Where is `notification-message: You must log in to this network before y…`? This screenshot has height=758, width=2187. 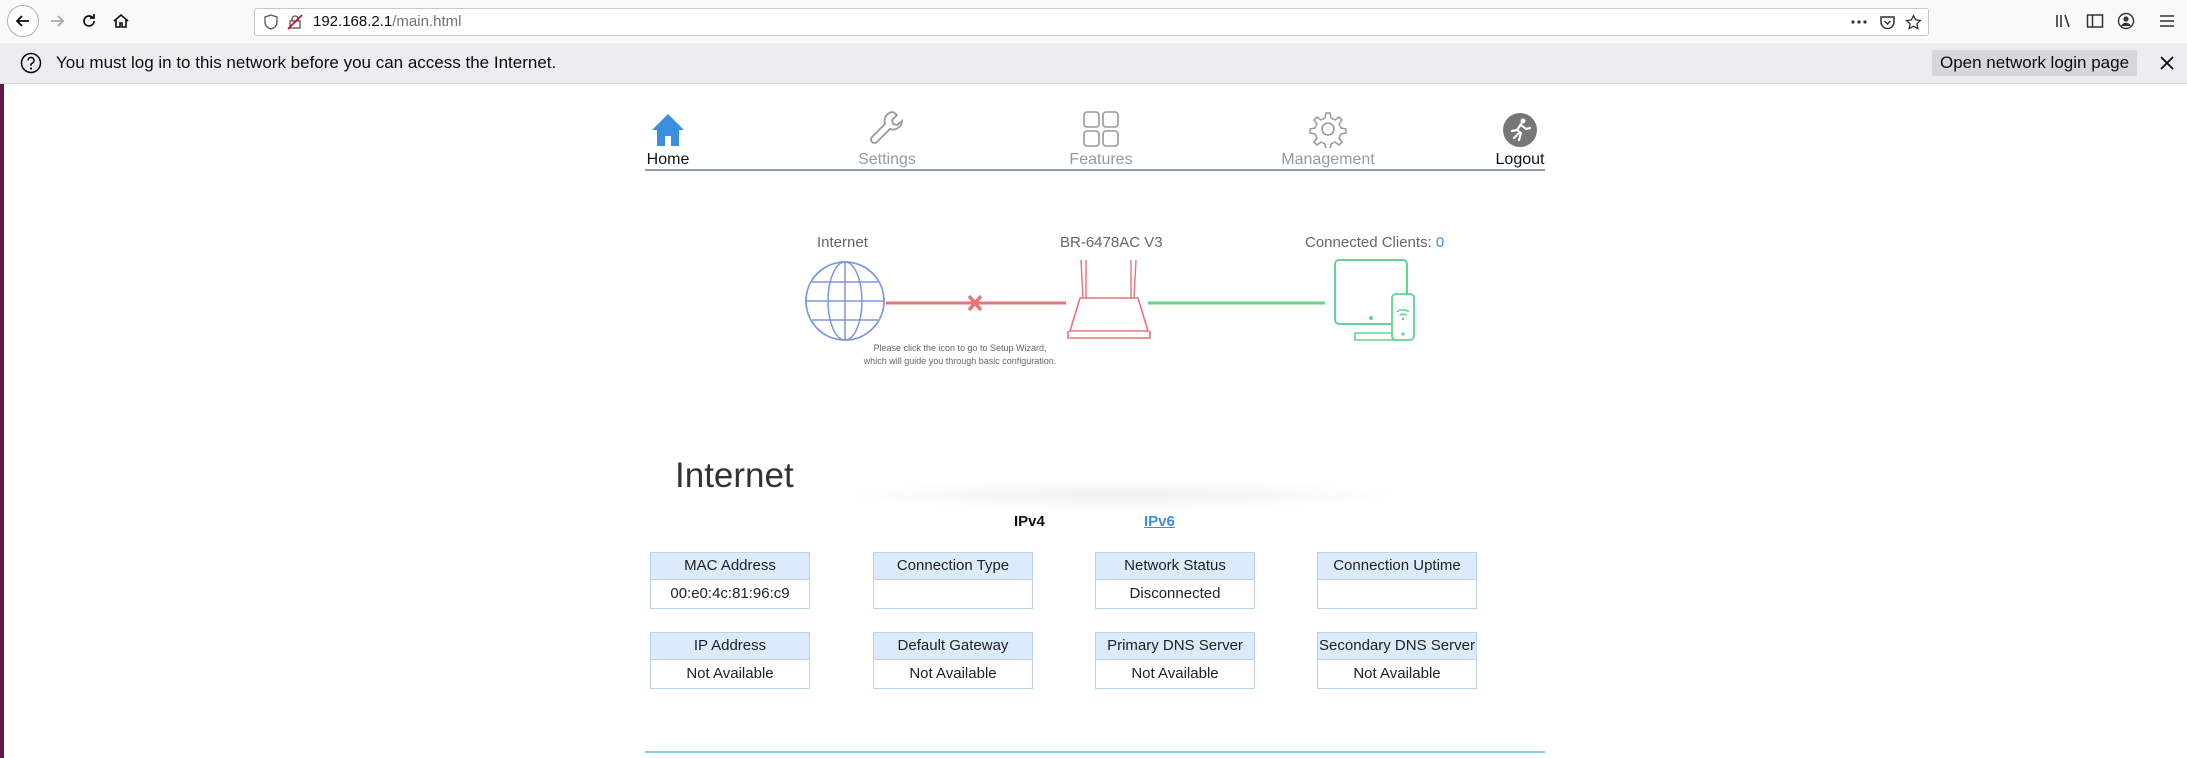 notification-message: You must log in to this network before y… is located at coordinates (306, 62).